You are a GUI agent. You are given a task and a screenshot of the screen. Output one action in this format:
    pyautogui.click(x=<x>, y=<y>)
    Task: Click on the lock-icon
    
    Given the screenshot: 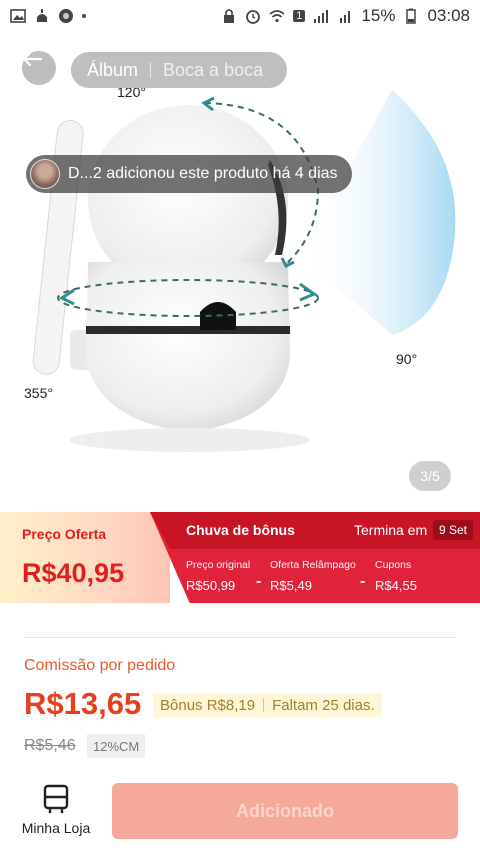 What is the action you would take?
    pyautogui.click(x=229, y=16)
    